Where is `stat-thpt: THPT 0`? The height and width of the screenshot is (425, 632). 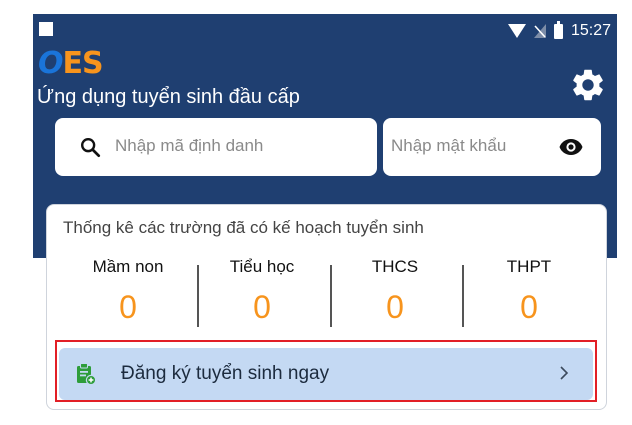
stat-thpt: THPT 0 is located at coordinates (529, 291).